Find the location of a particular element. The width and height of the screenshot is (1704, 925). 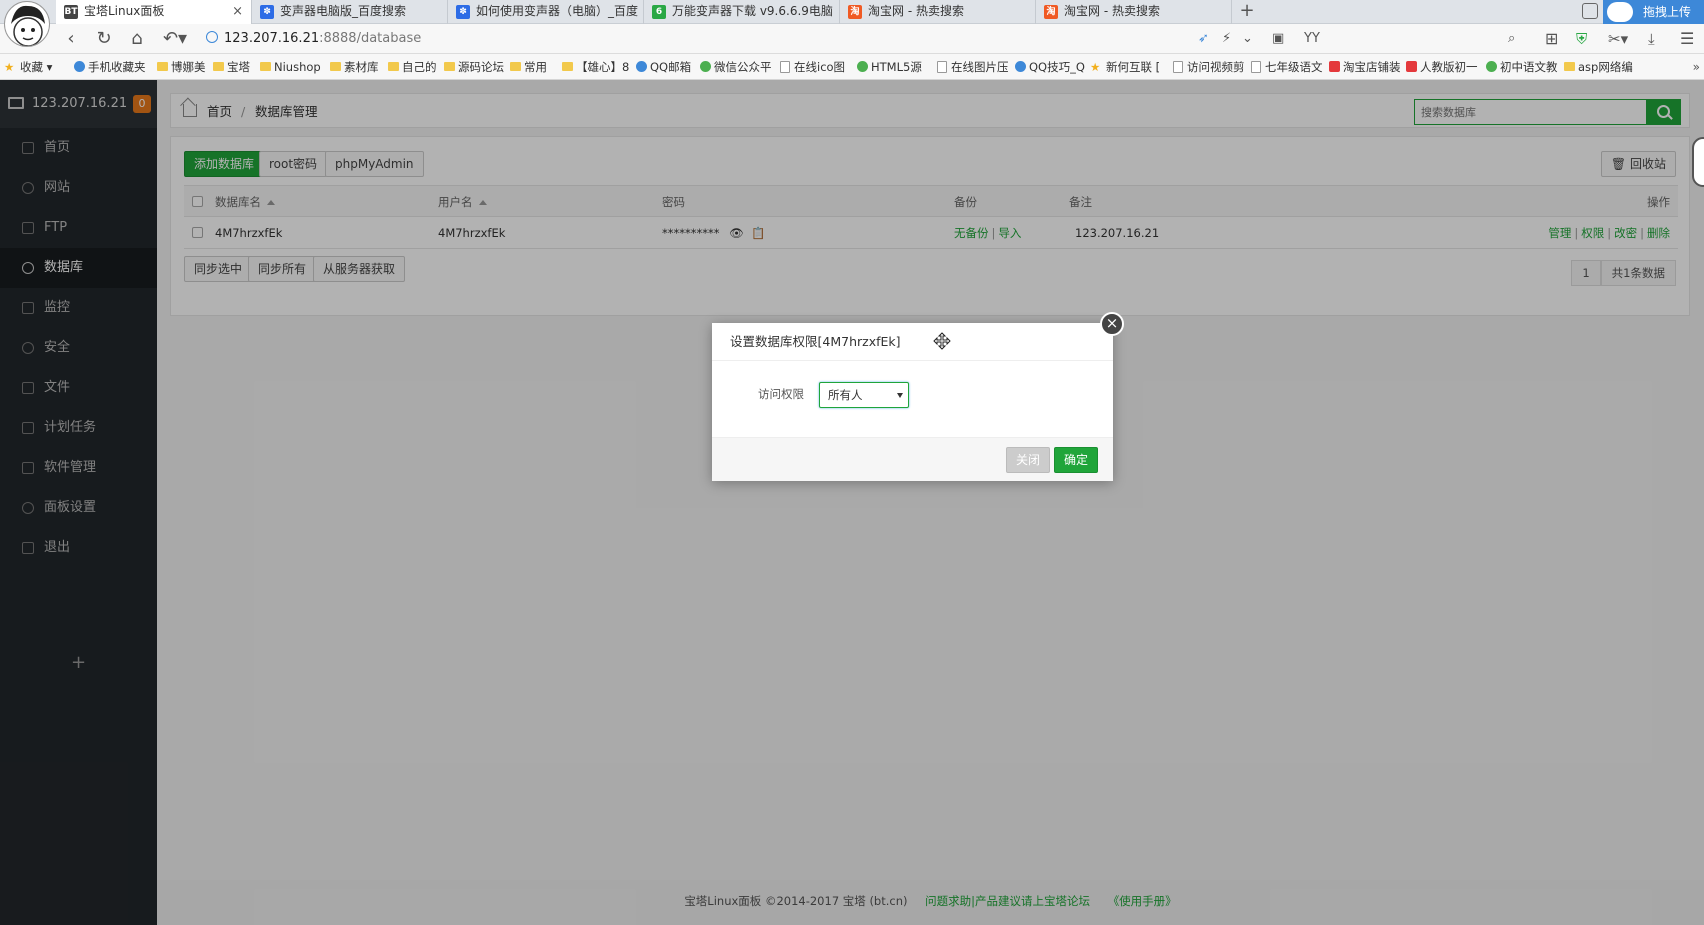

bookmark-folder: asp网络编 is located at coordinates (1598, 67).